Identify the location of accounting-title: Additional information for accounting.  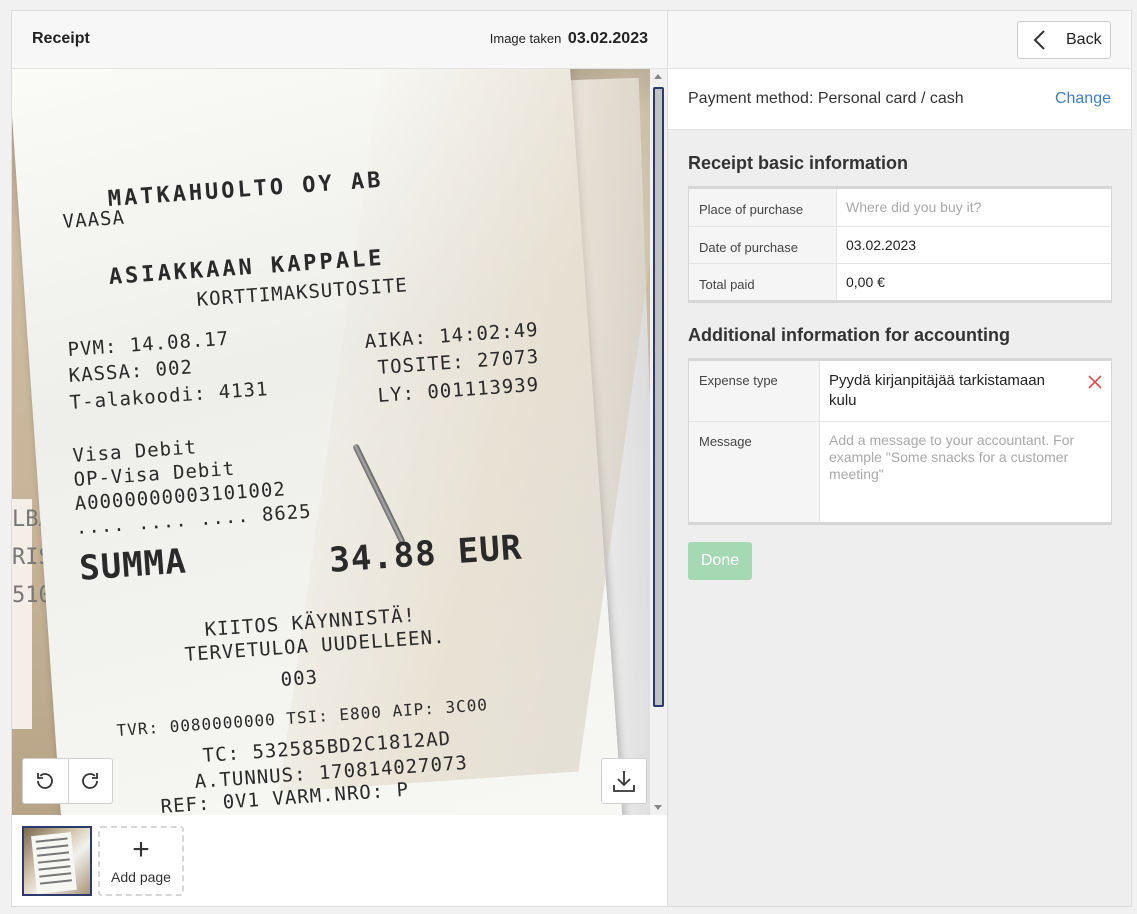
(849, 335).